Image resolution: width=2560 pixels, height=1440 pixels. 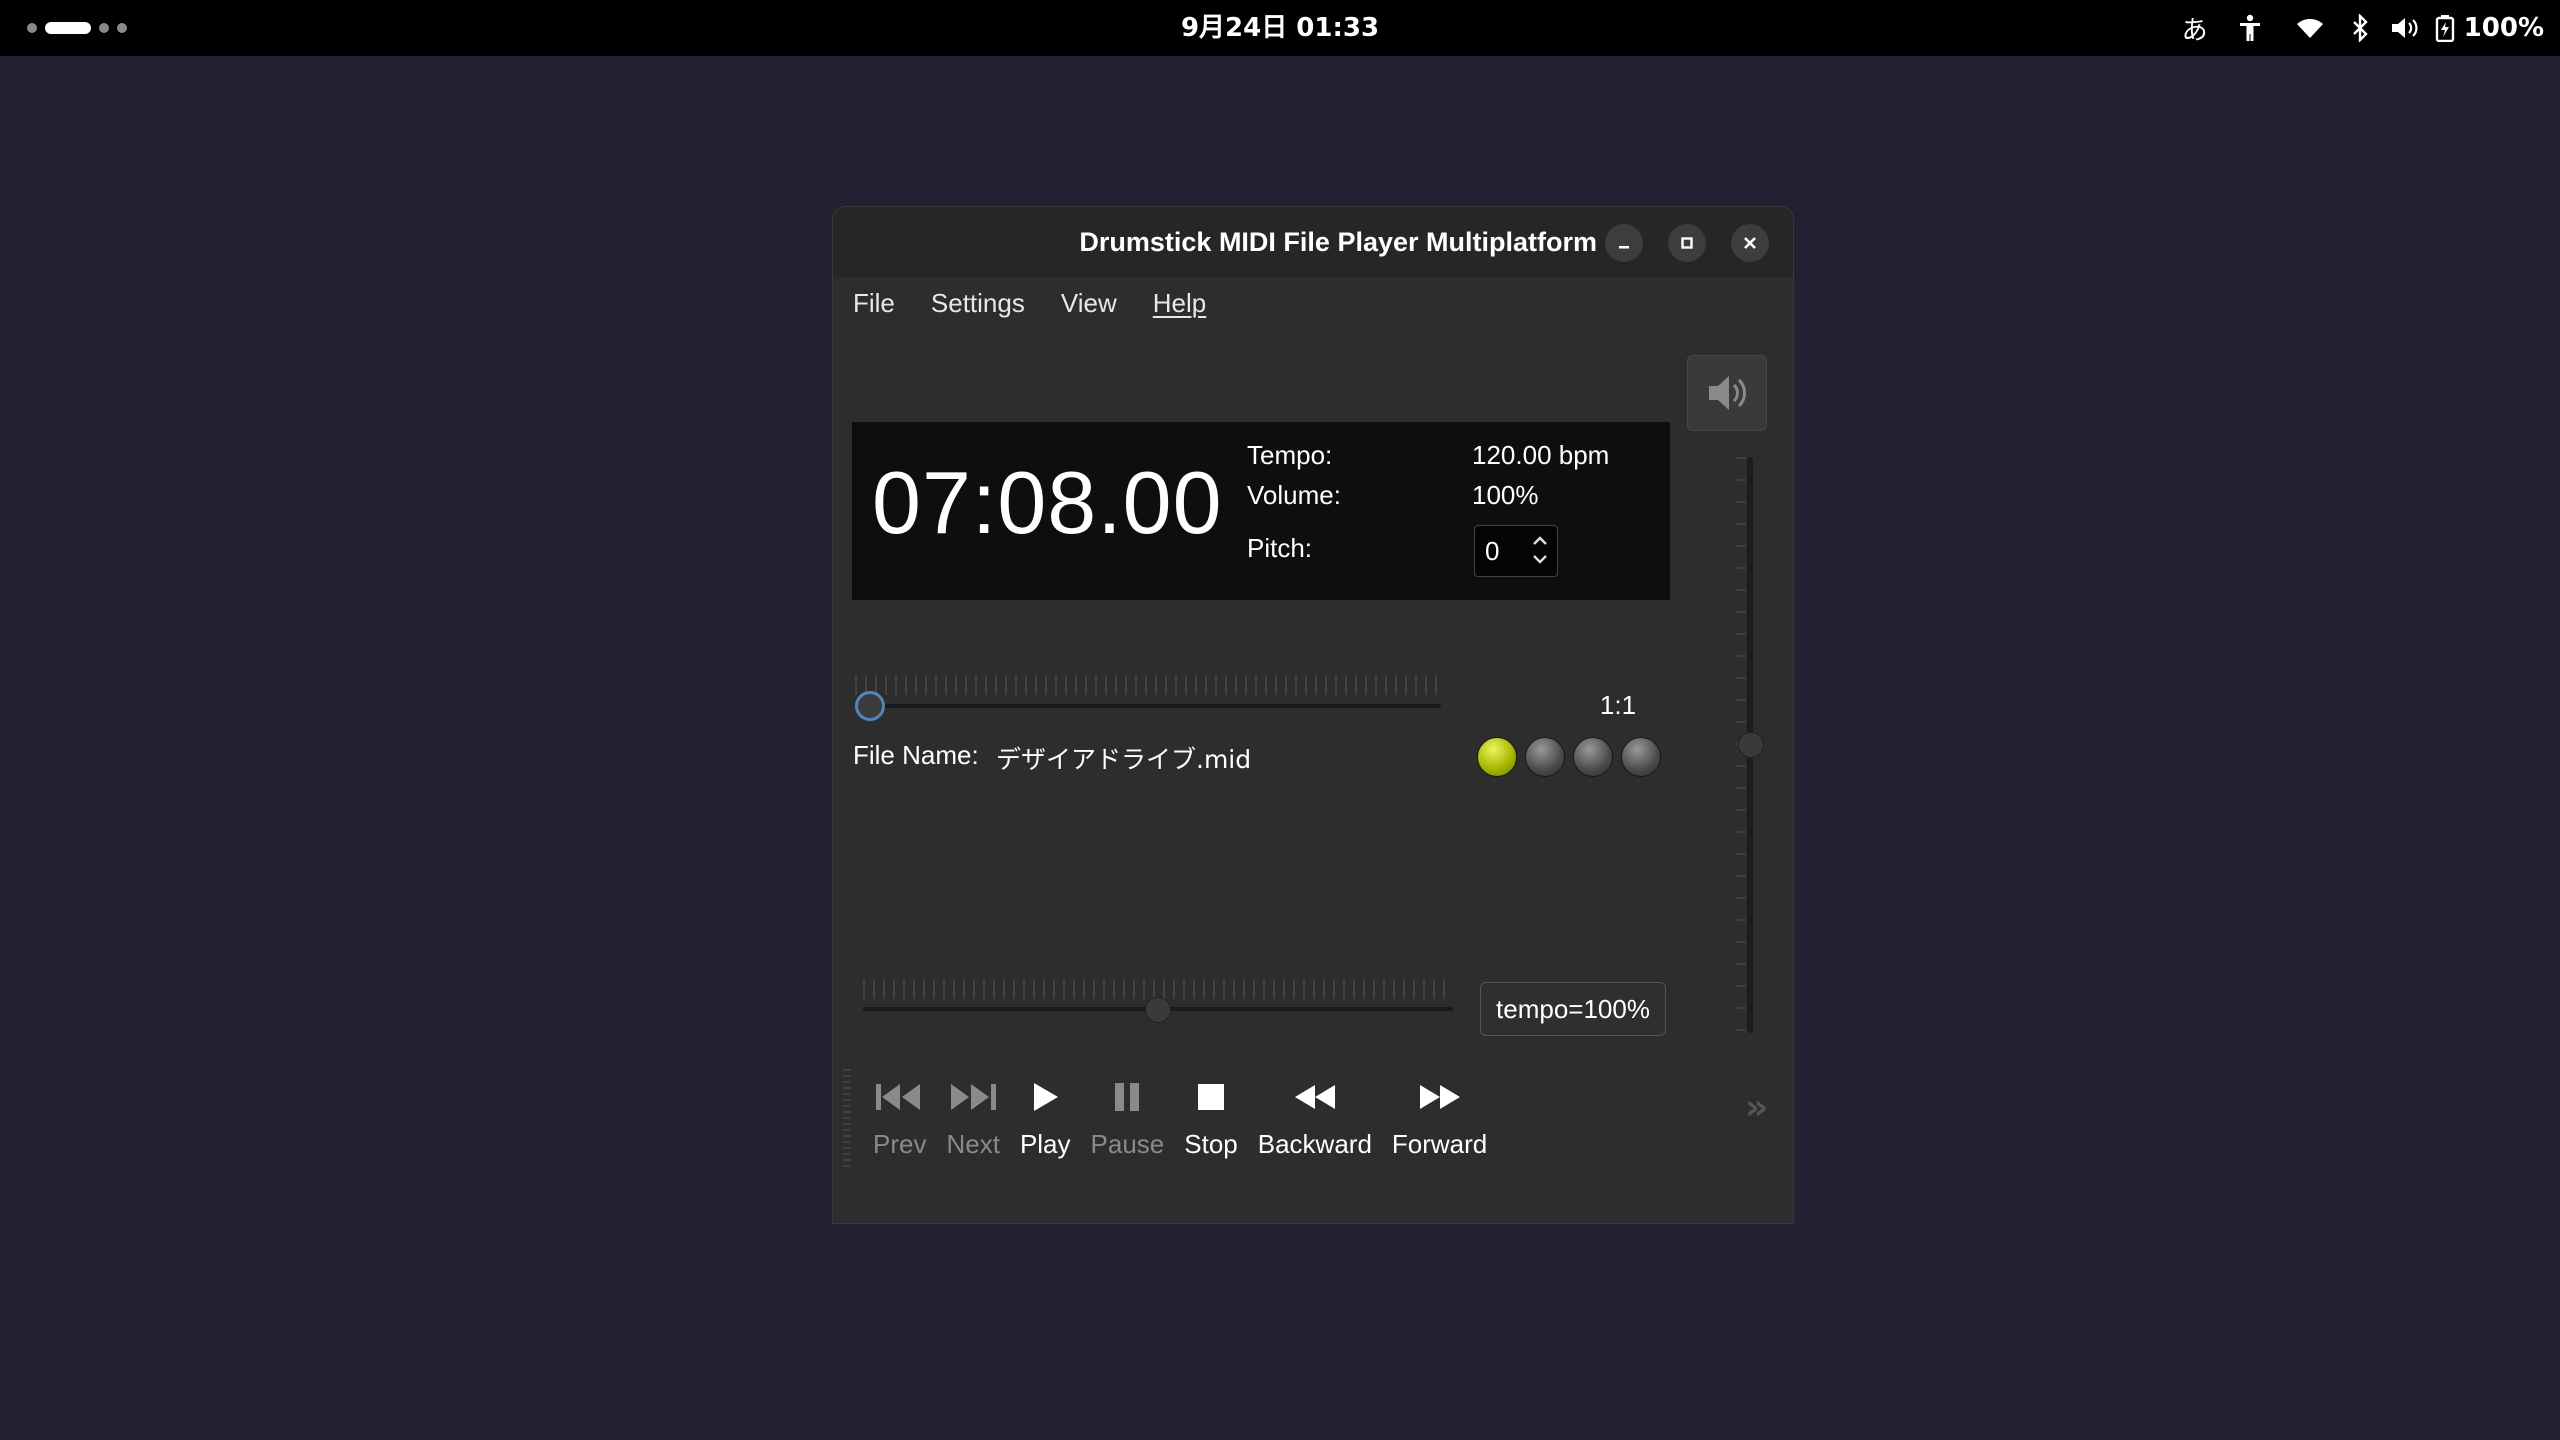 I want to click on toolbar-button-label: Play, so click(x=1045, y=1144).